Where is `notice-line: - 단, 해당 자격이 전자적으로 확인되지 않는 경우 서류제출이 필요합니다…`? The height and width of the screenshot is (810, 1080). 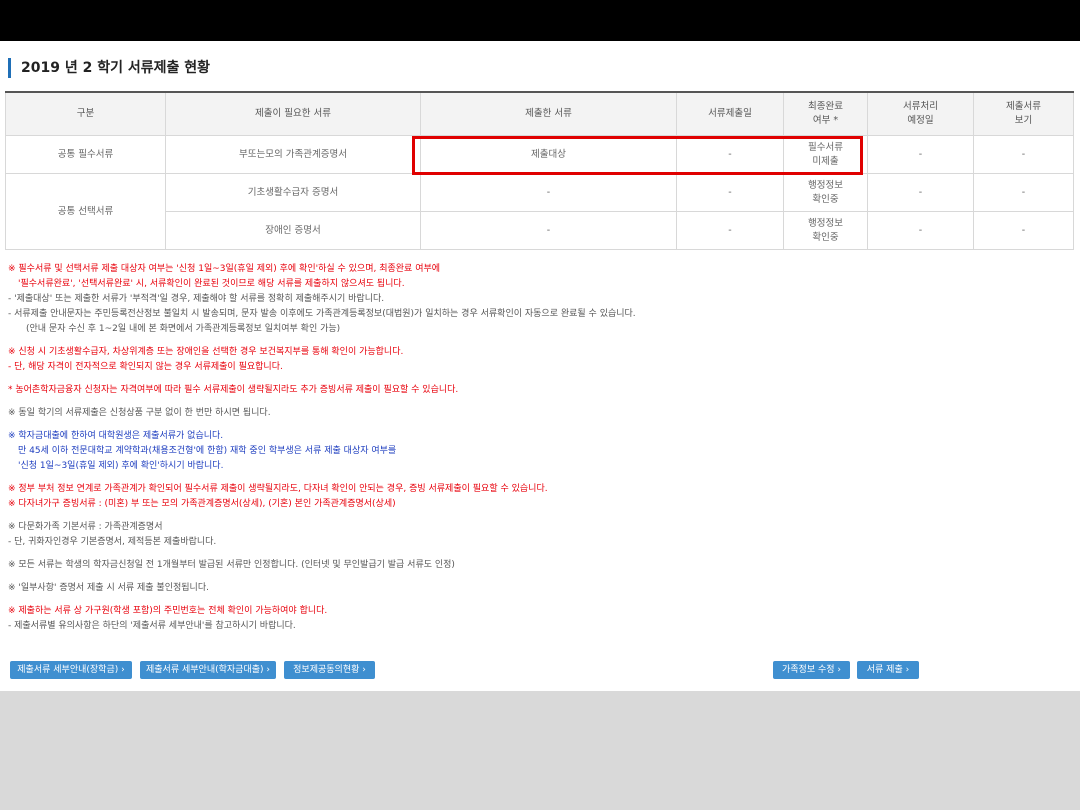
notice-line: - 단, 해당 자격이 전자적으로 확인되지 않는 경우 서류제출이 필요합니다… is located at coordinates (145, 367).